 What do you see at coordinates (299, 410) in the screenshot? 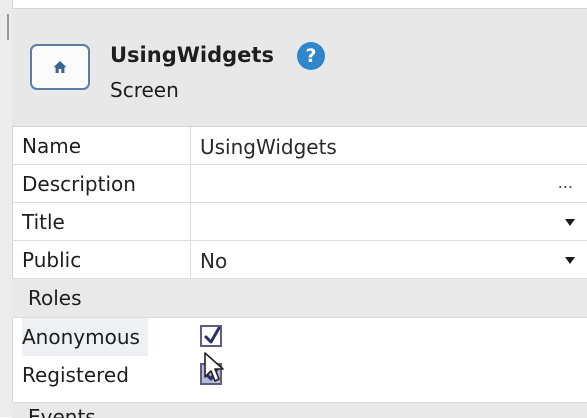
I see `events-section-header: Events` at bounding box center [299, 410].